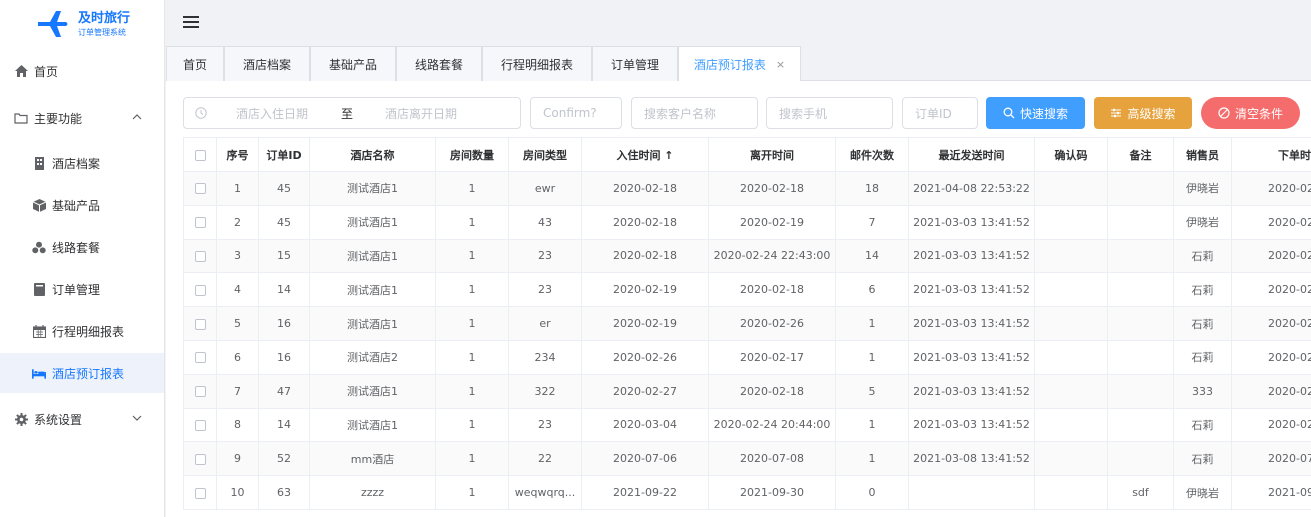 This screenshot has height=517, width=1311. Describe the element at coordinates (88, 373) in the screenshot. I see `sidebar-item-label: 酒店预订报表` at that location.